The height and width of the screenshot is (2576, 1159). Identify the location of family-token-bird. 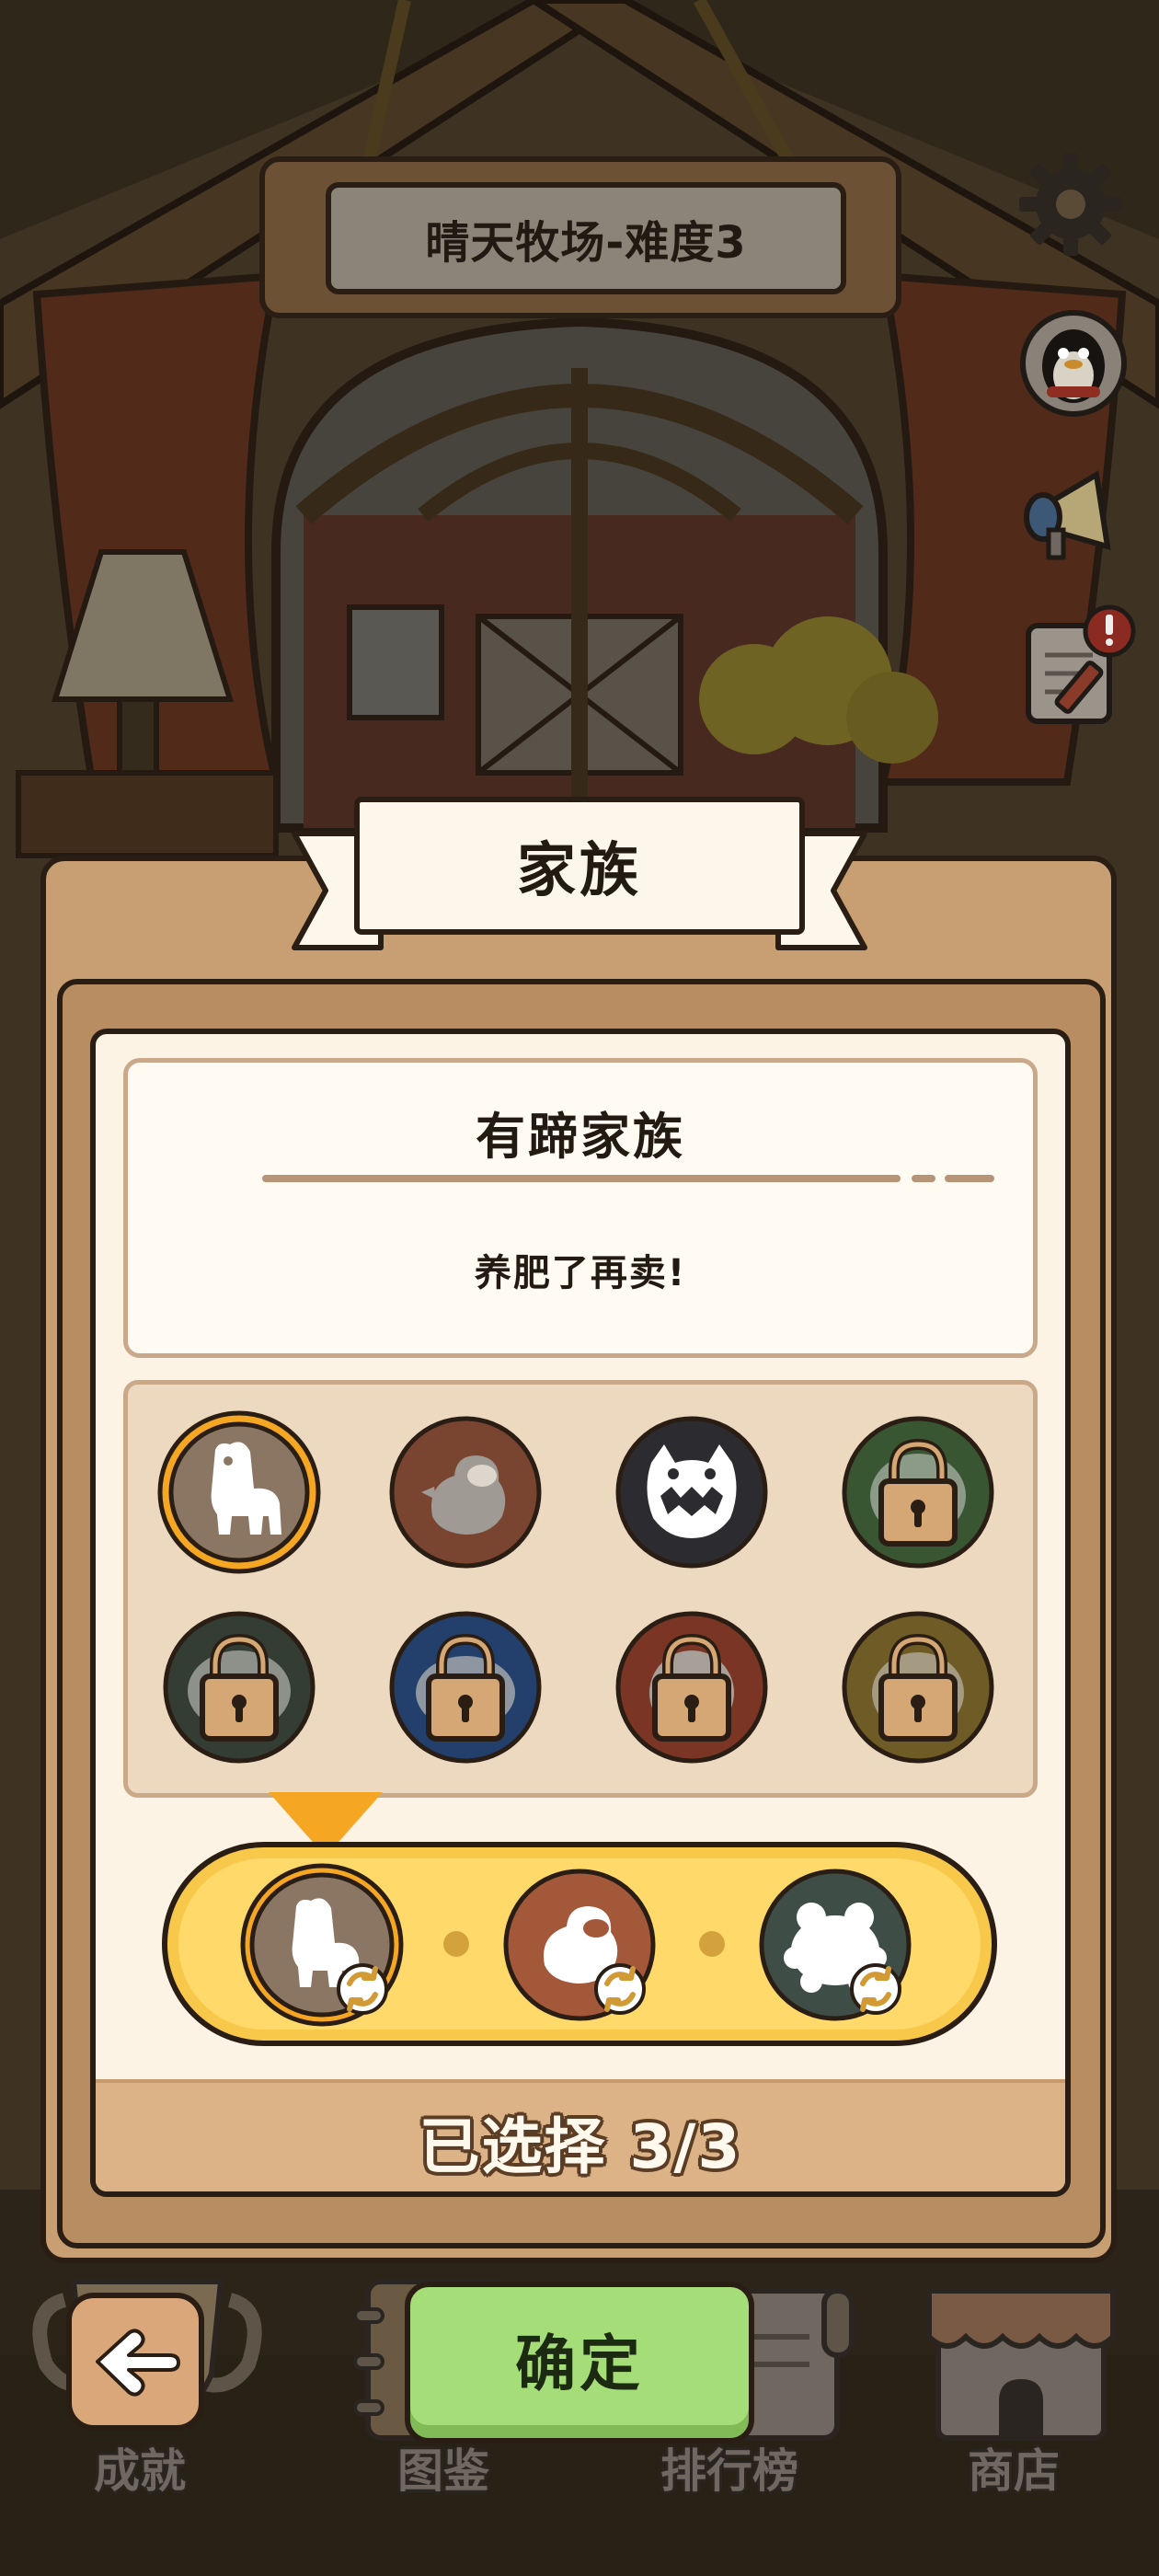
(465, 1492).